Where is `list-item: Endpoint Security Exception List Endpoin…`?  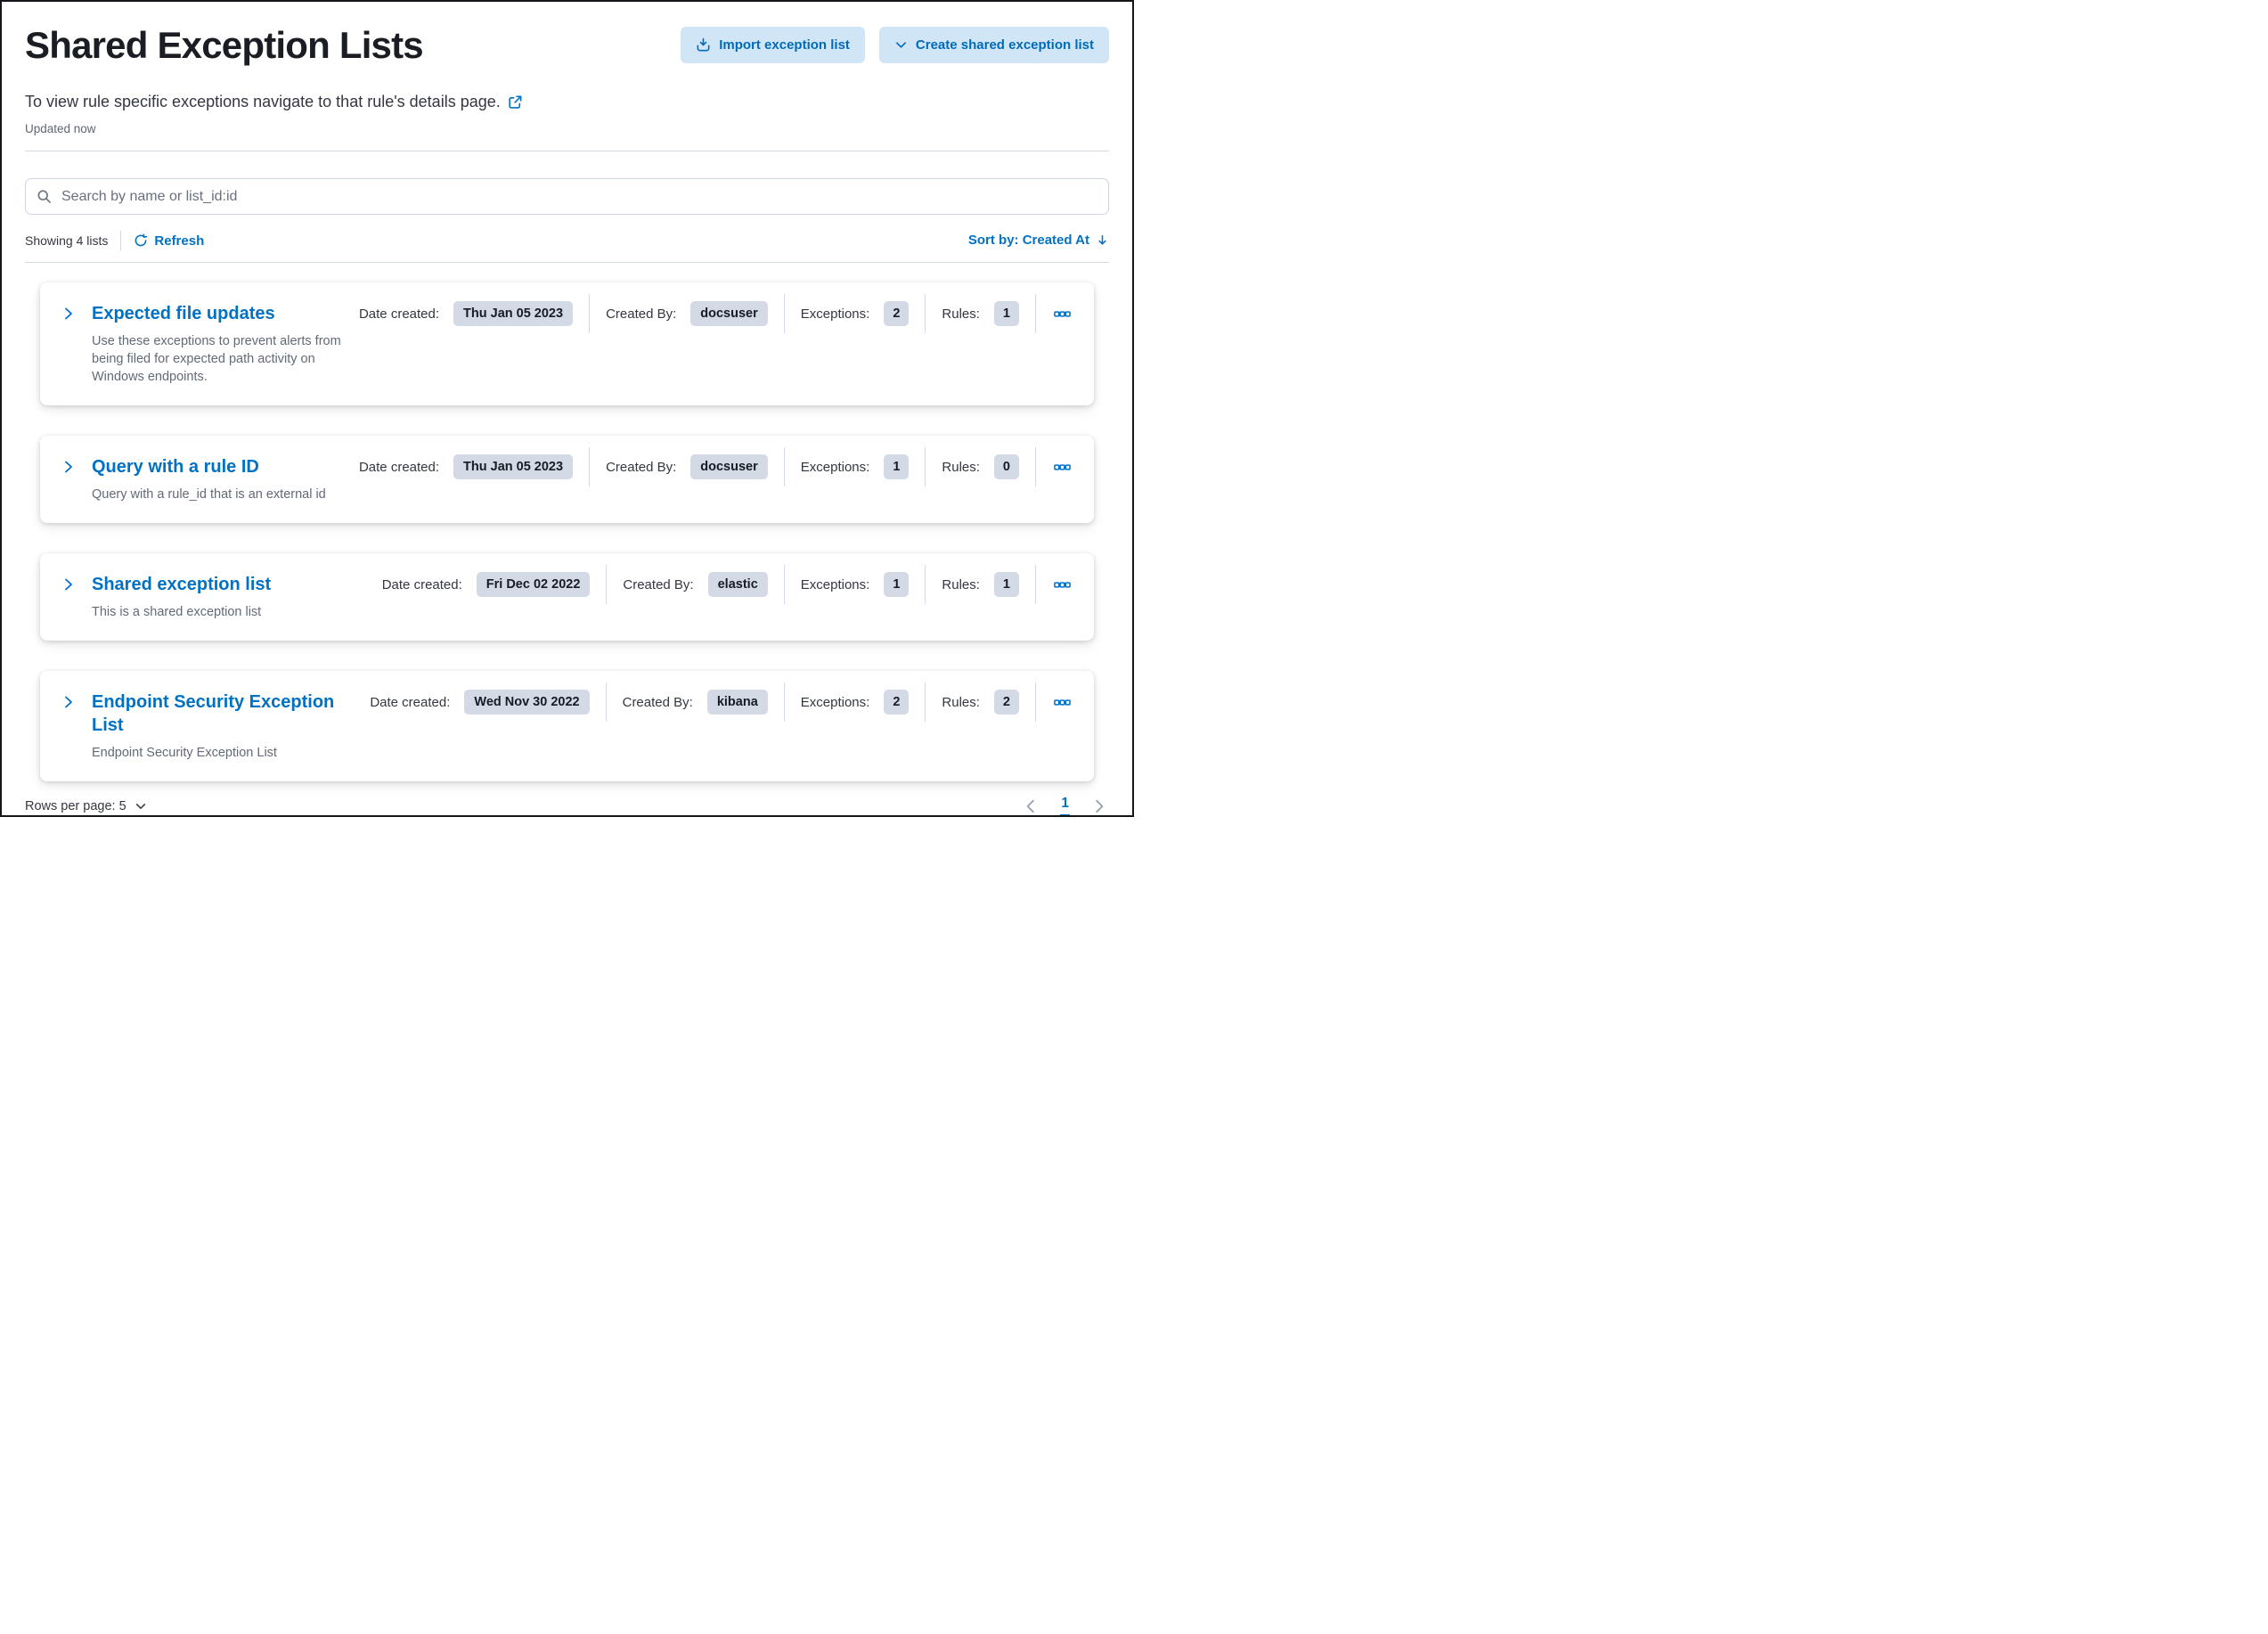 list-item: Endpoint Security Exception List Endpoin… is located at coordinates (567, 726).